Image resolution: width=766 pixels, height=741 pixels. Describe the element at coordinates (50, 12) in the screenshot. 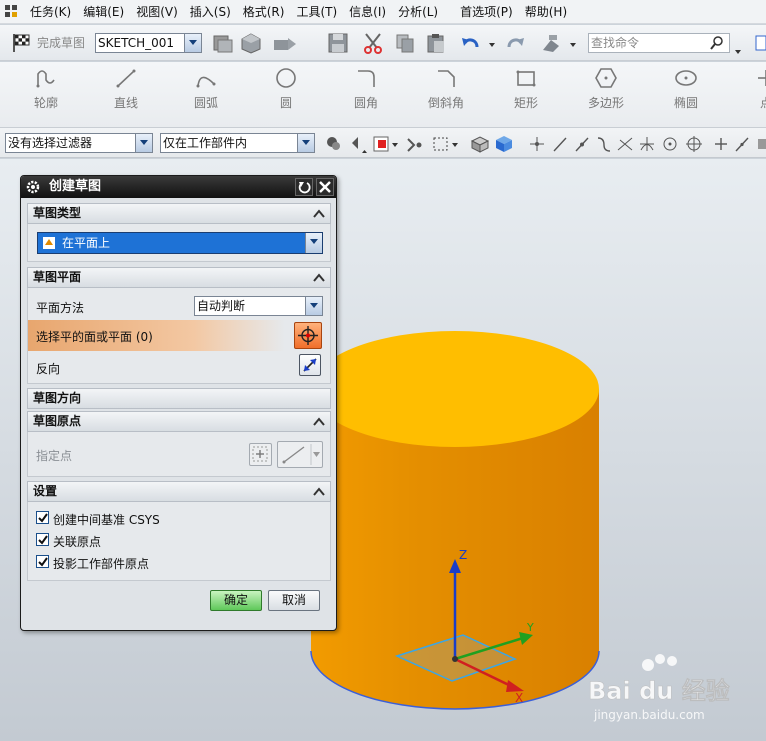

I see `menu-task: 任务(K)` at that location.